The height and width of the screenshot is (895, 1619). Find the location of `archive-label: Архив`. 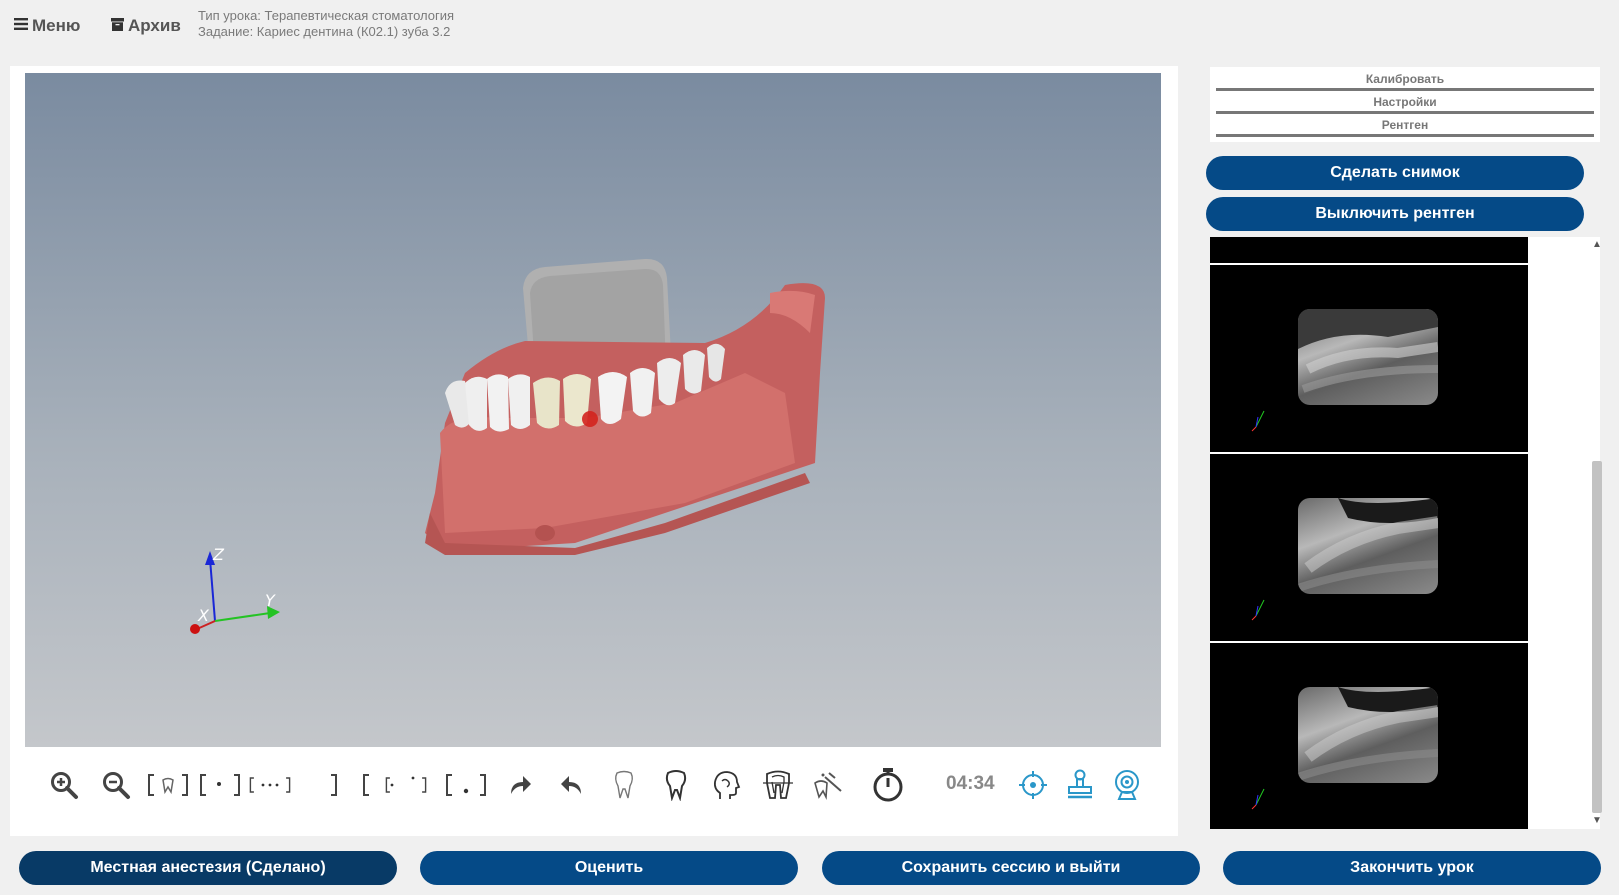

archive-label: Архив is located at coordinates (154, 25).